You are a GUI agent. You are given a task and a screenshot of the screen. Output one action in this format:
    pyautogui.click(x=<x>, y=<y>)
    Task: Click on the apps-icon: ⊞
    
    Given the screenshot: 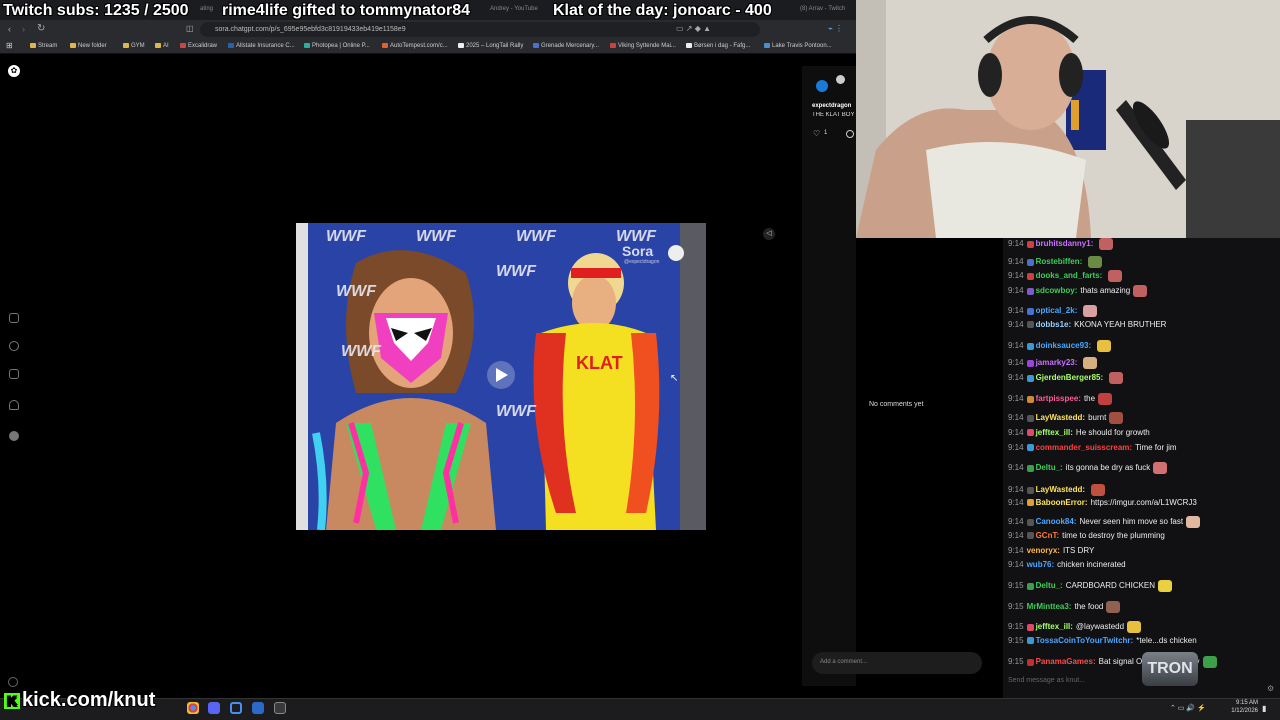 What is the action you would take?
    pyautogui.click(x=9, y=45)
    